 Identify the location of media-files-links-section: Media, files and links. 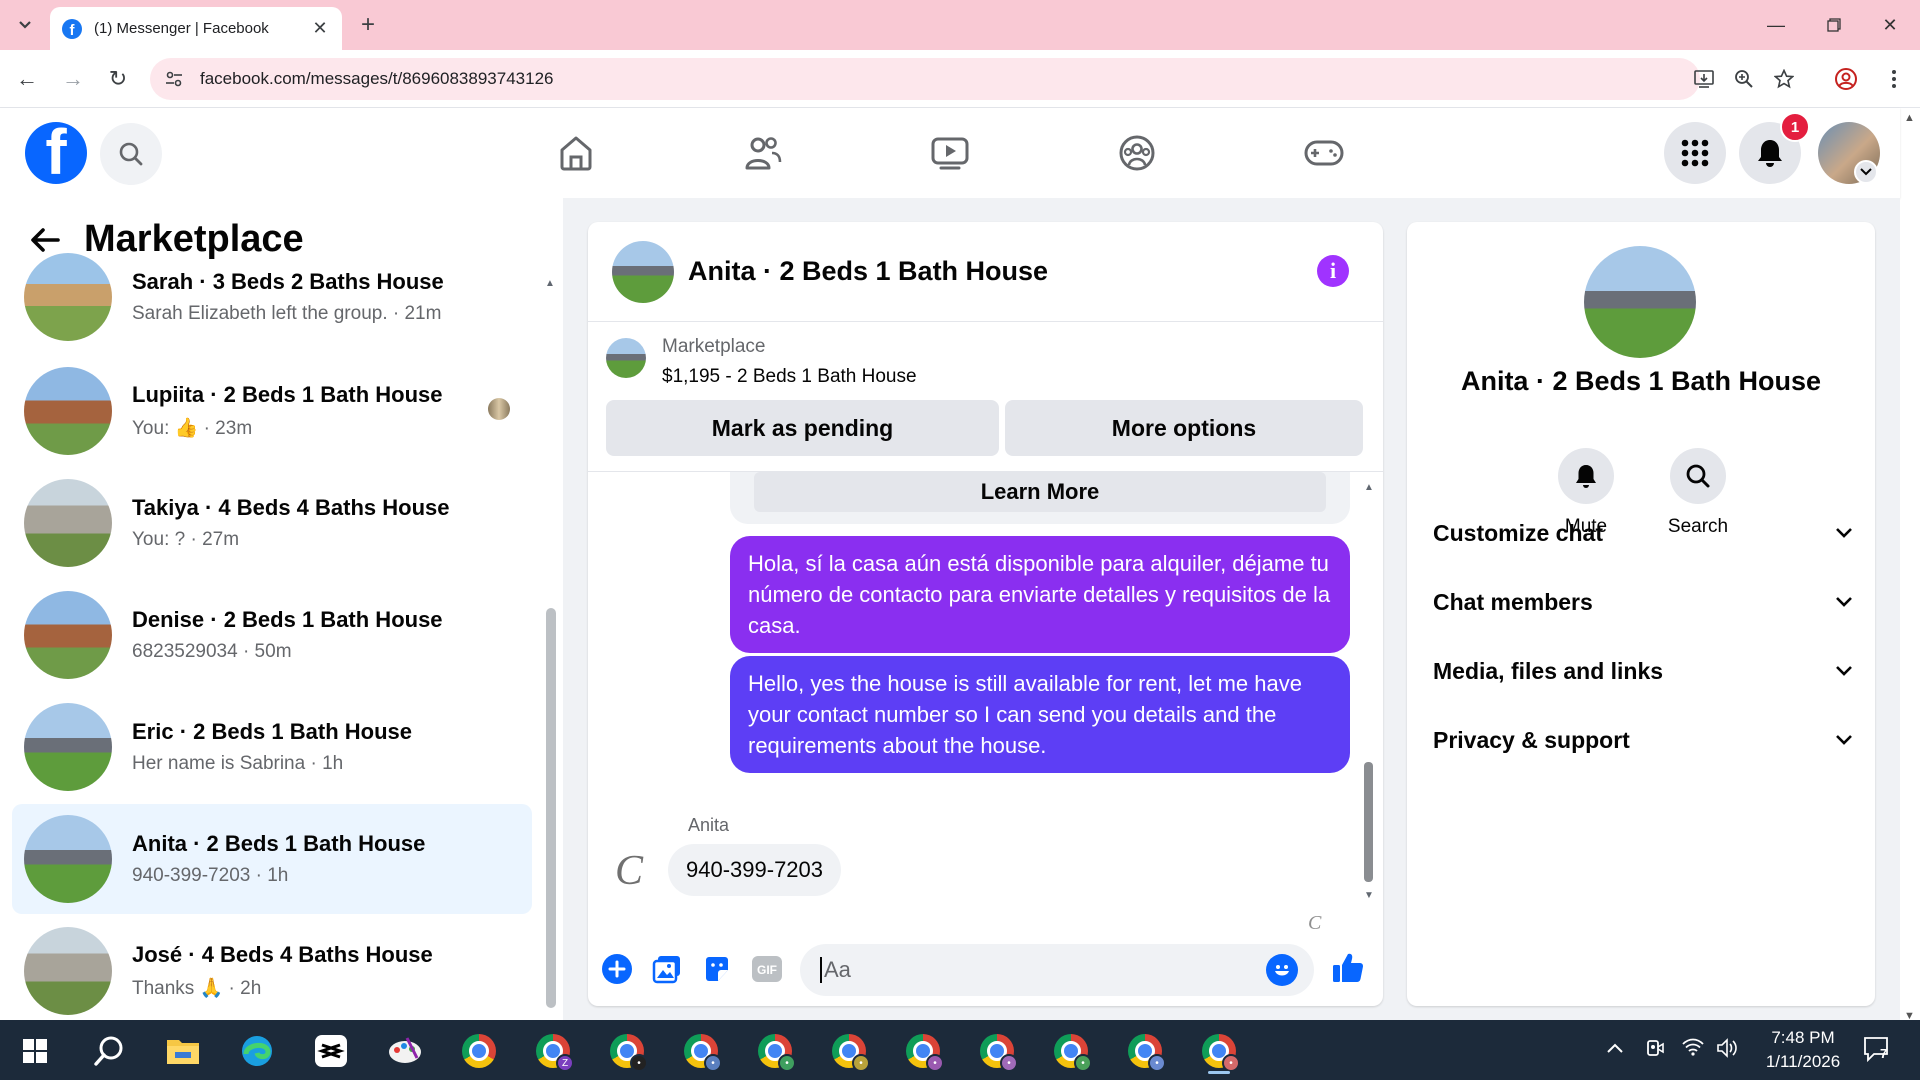
(1643, 671).